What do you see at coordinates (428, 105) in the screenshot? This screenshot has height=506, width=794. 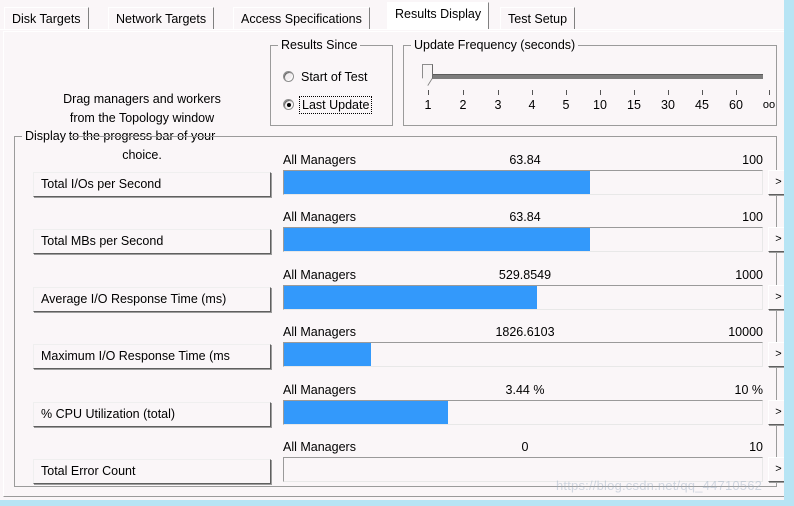 I see `tick-label-1: 1` at bounding box center [428, 105].